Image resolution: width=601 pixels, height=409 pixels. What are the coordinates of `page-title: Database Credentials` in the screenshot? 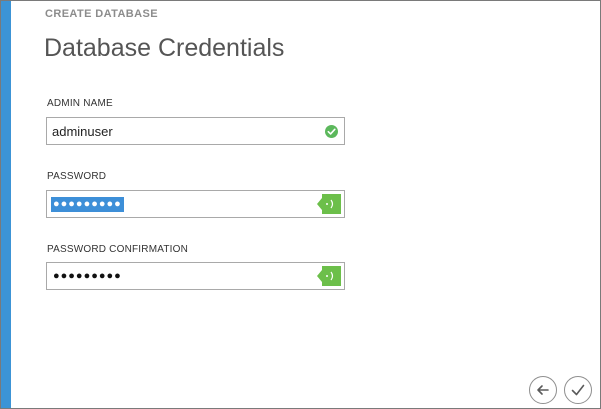 It's located at (164, 48).